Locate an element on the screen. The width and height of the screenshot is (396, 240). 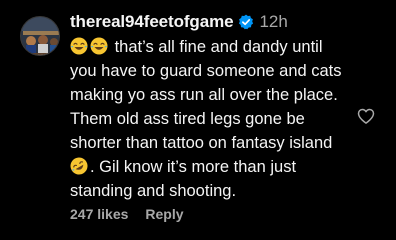
verified-badge-icon is located at coordinates (246, 22).